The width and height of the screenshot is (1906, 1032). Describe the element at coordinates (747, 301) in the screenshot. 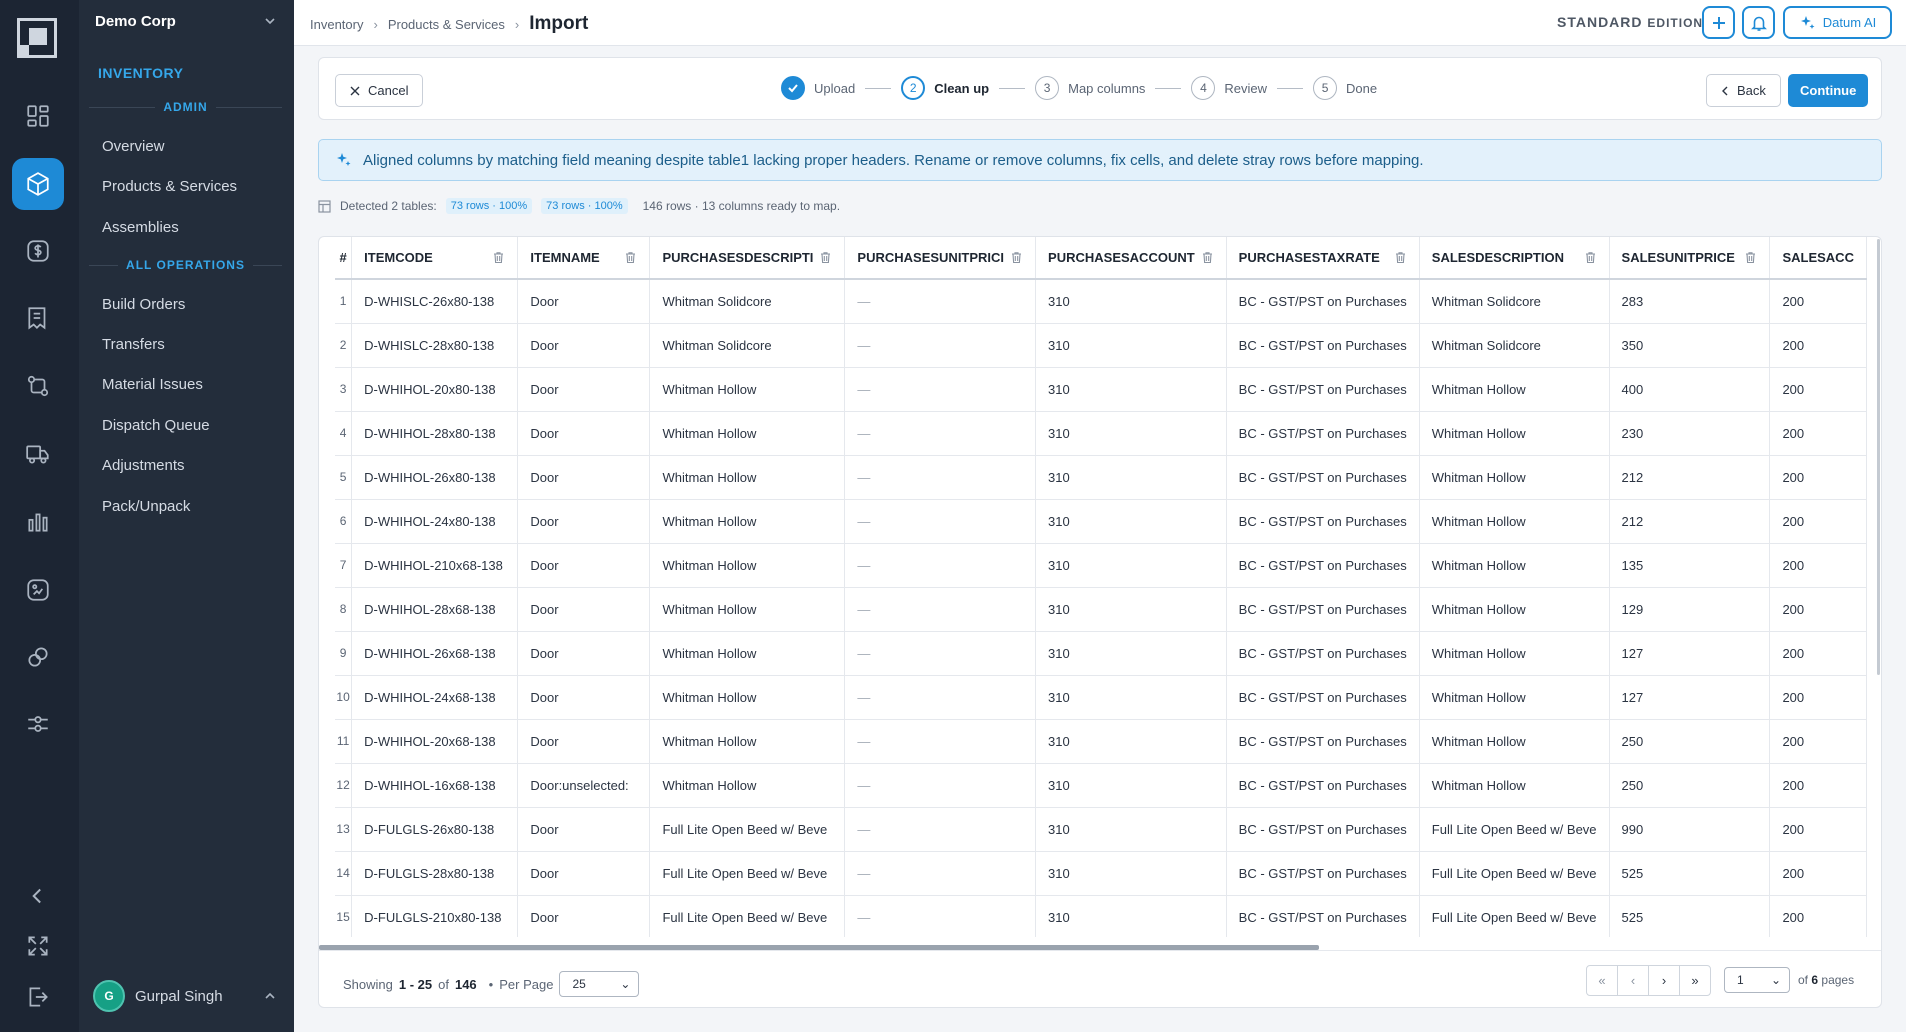

I see `table-cell: Whitman Solidcore` at that location.